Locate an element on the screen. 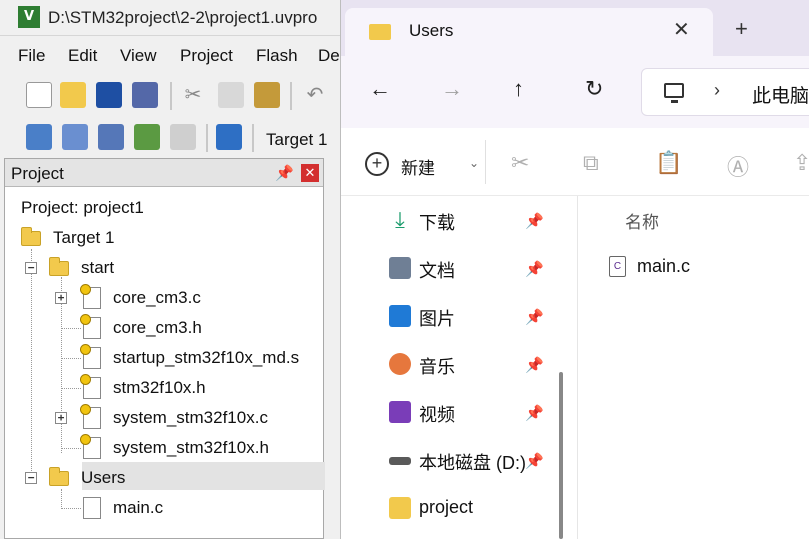 The image size is (809, 539). keil-window-title: D:\STM32project\2-2\project1.uvpro is located at coordinates (183, 17).